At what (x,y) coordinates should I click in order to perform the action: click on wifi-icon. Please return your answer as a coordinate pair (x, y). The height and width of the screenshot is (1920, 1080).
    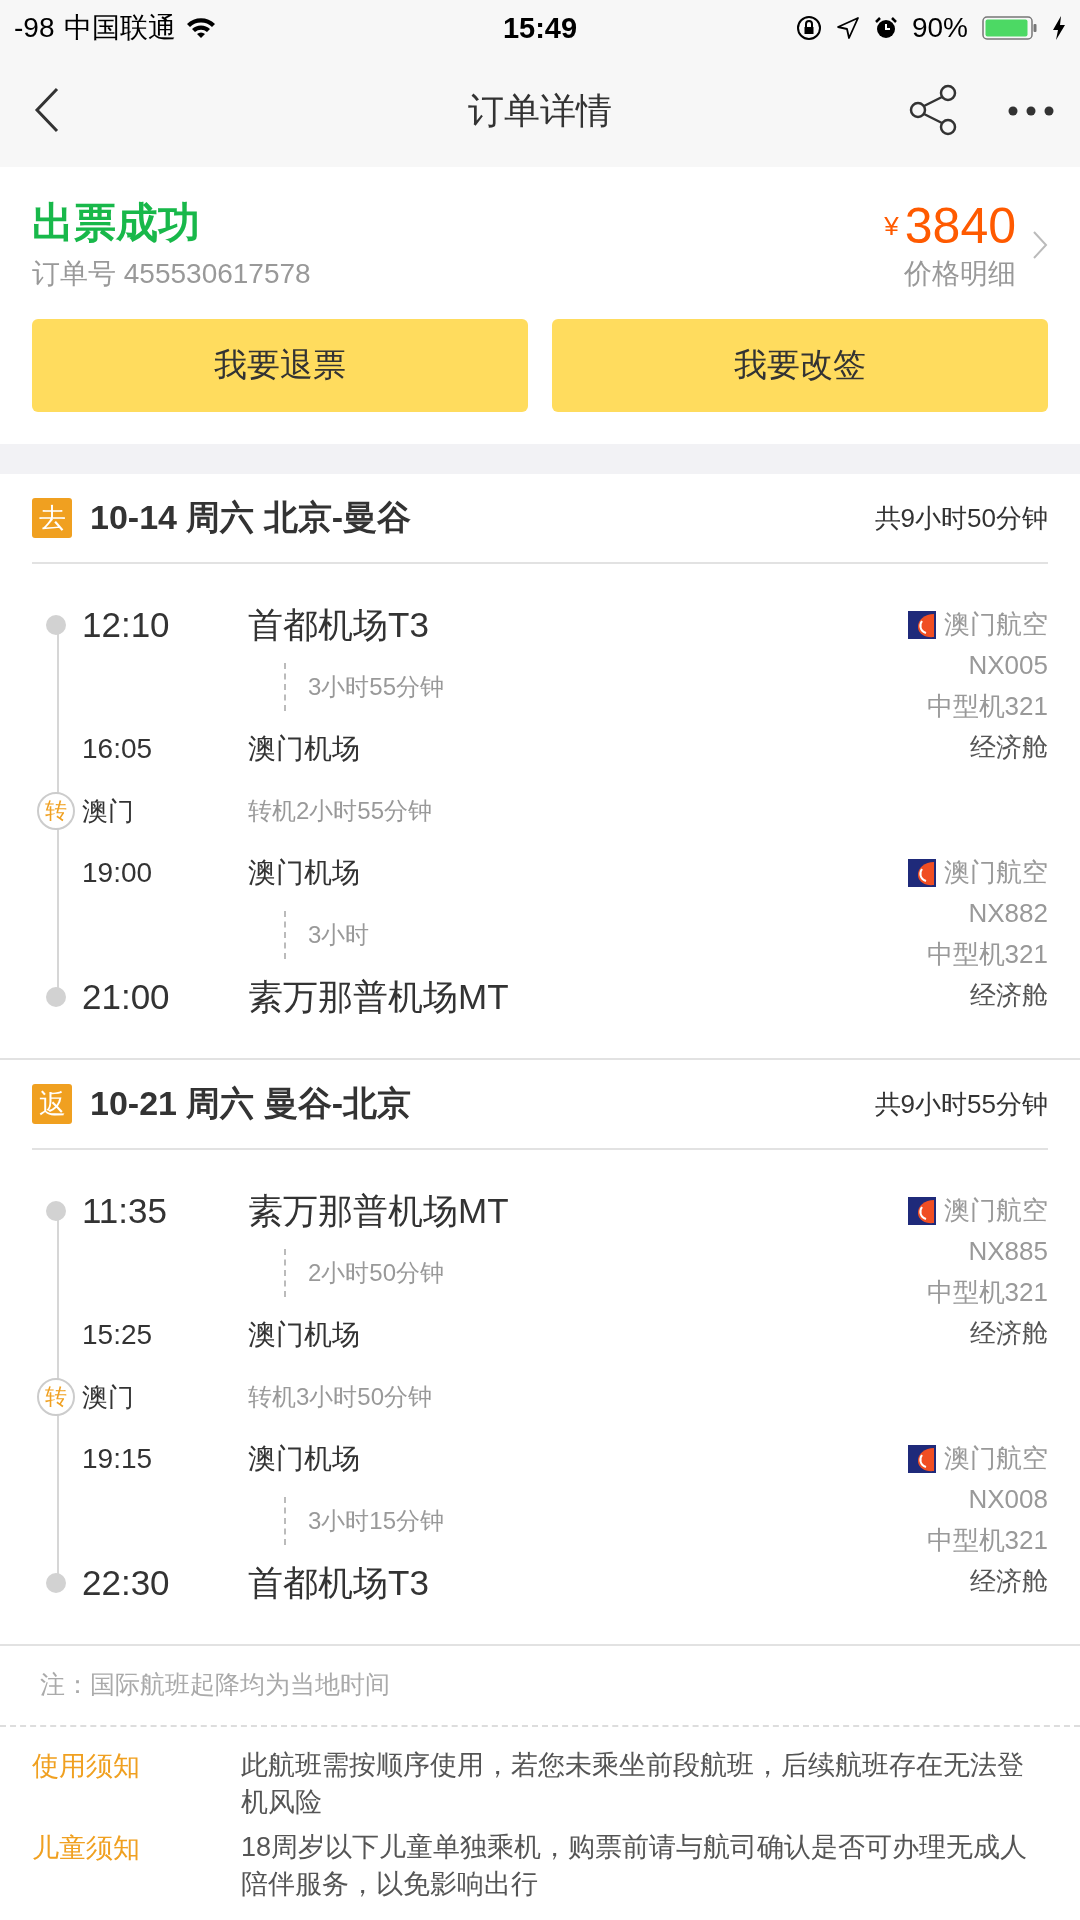
    Looking at the image, I should click on (201, 28).